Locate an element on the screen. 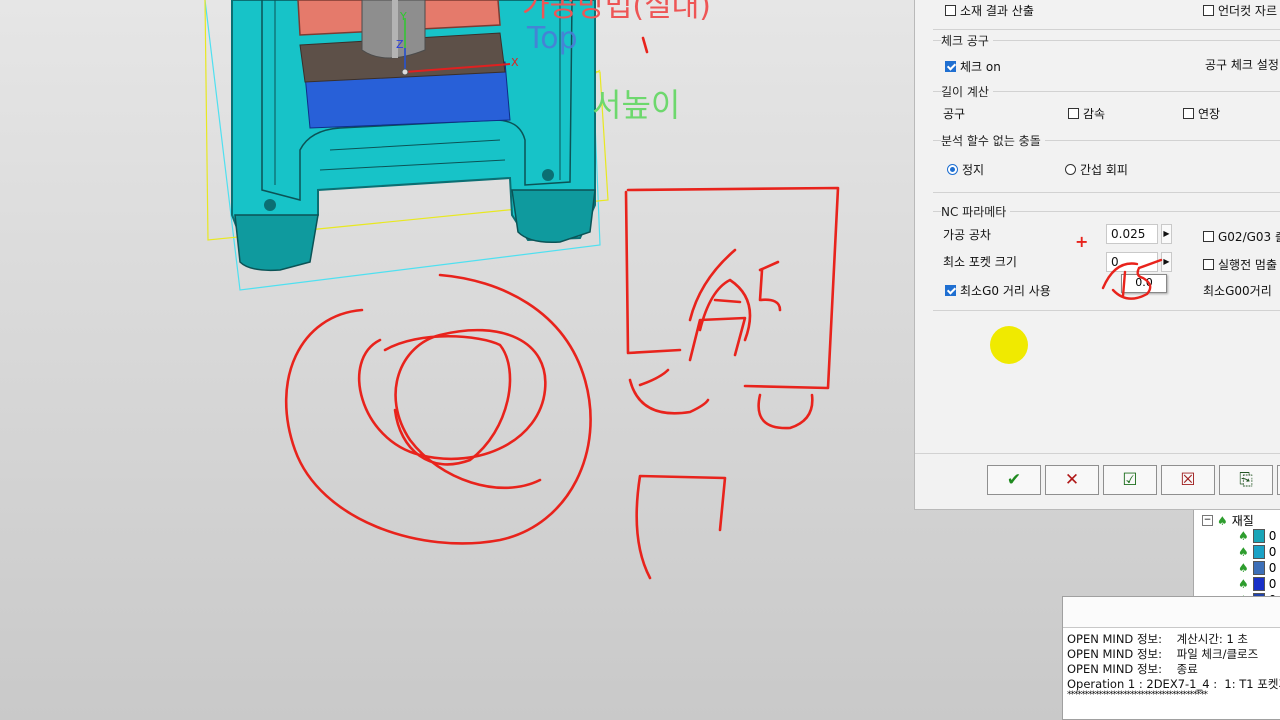 This screenshot has height=720, width=1280. cancel-button: ✕ is located at coordinates (1072, 480).